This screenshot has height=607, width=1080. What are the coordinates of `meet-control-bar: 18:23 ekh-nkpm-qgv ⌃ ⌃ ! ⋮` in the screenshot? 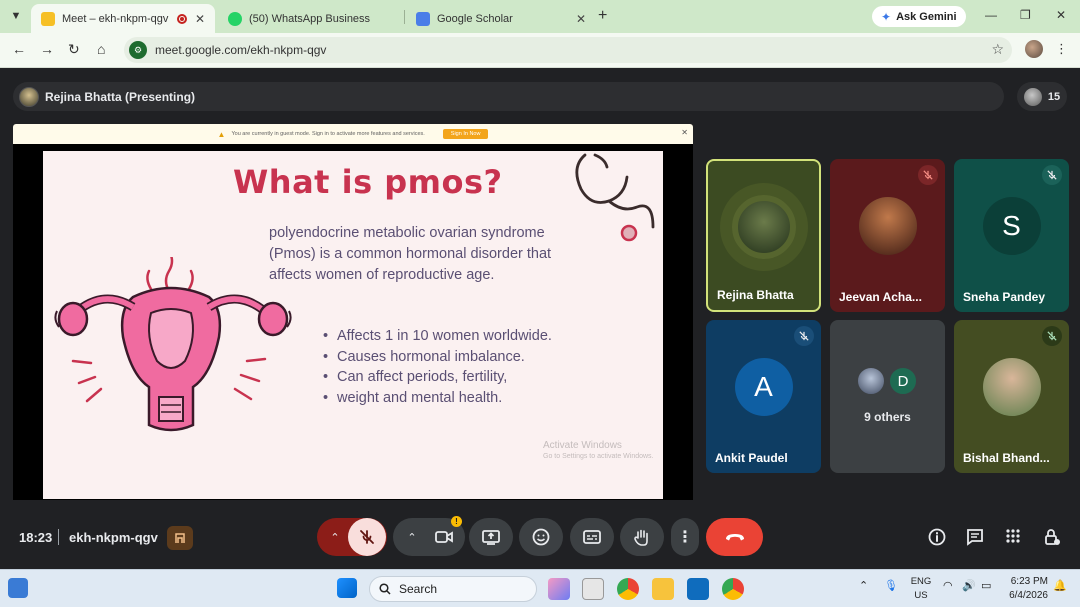 It's located at (540, 535).